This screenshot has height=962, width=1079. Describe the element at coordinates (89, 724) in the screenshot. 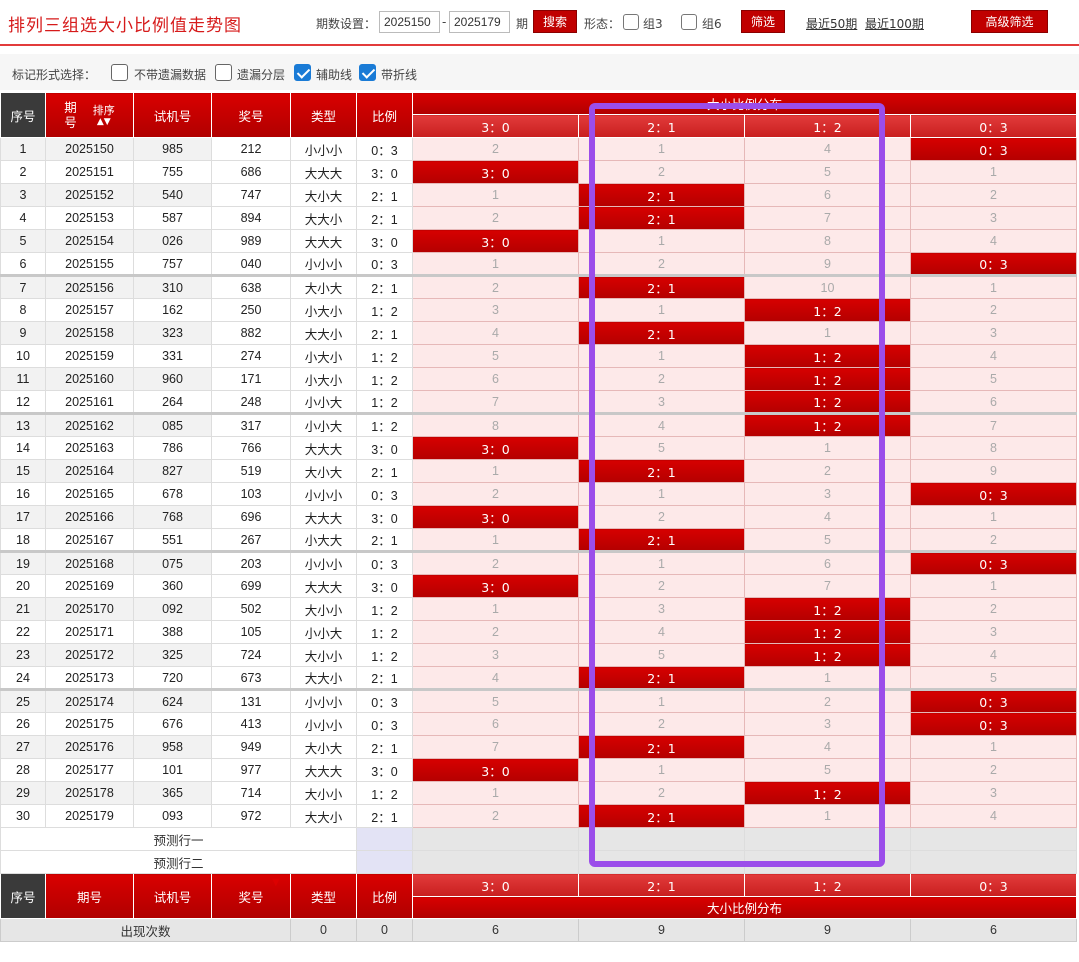

I see `cell-period: 2025175` at that location.